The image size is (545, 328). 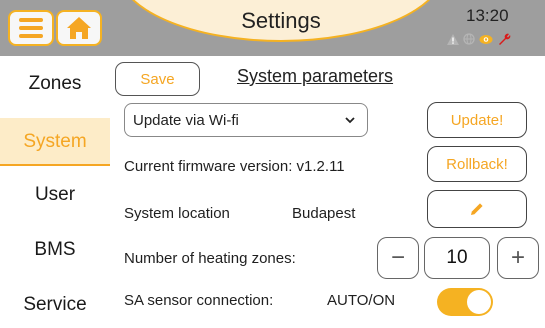 I want to click on home-button, so click(x=79, y=28).